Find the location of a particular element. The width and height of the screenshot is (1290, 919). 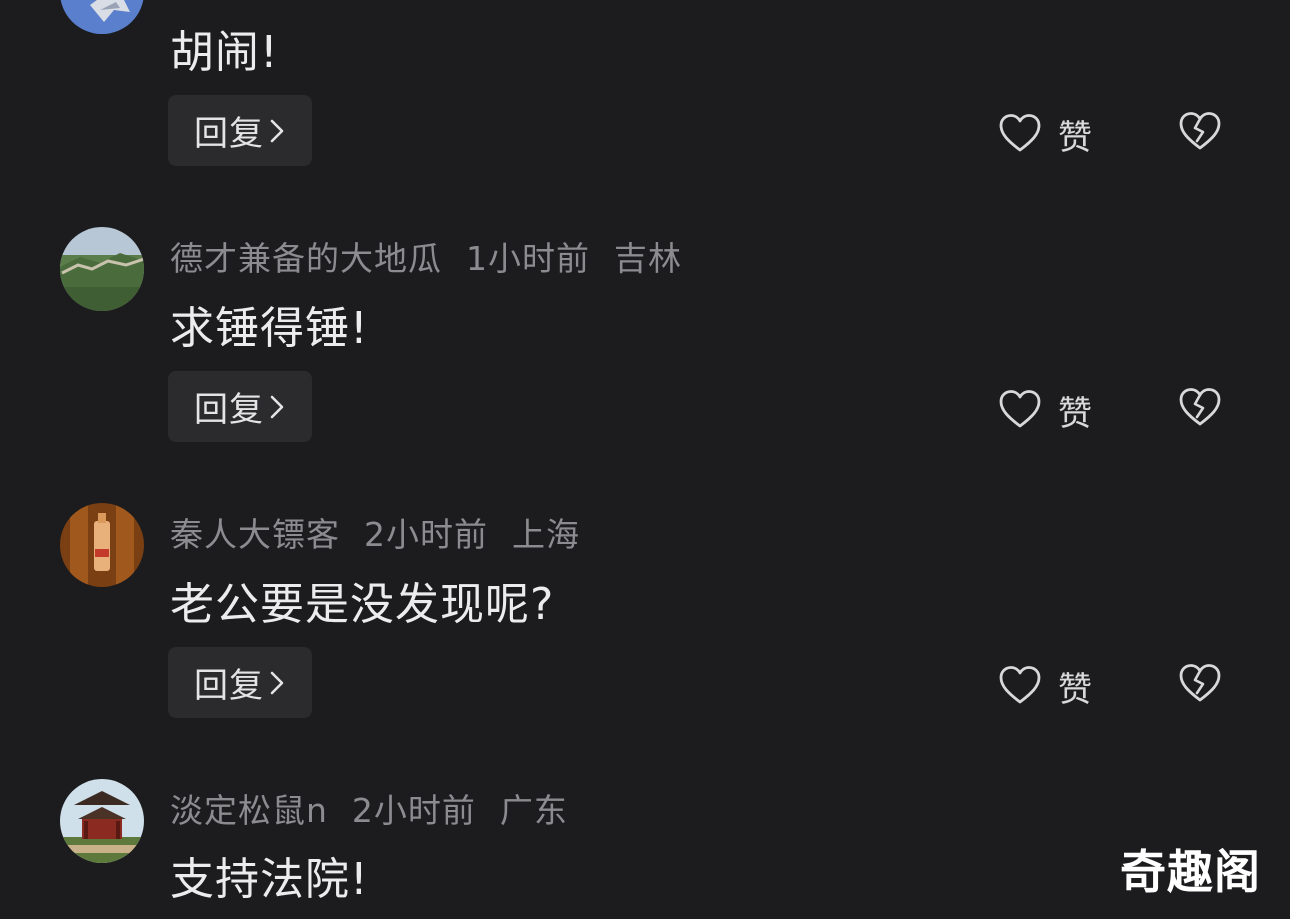

comment-text: 支持法院! is located at coordinates (269, 879).